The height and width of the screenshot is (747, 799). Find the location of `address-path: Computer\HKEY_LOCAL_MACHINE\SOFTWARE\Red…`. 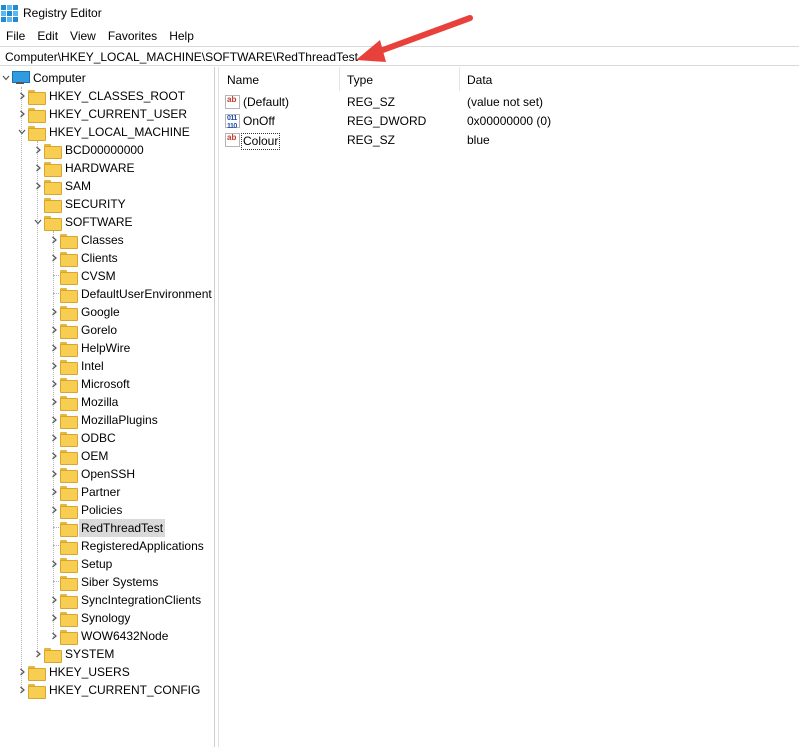

address-path: Computer\HKEY_LOCAL_MACHINE\SOFTWARE\Red… is located at coordinates (181, 57).